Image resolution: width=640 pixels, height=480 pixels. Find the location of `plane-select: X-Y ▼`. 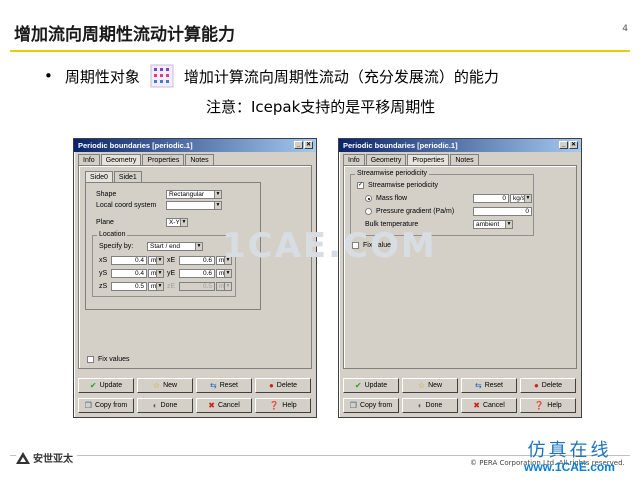

plane-select: X-Y ▼ is located at coordinates (177, 222).